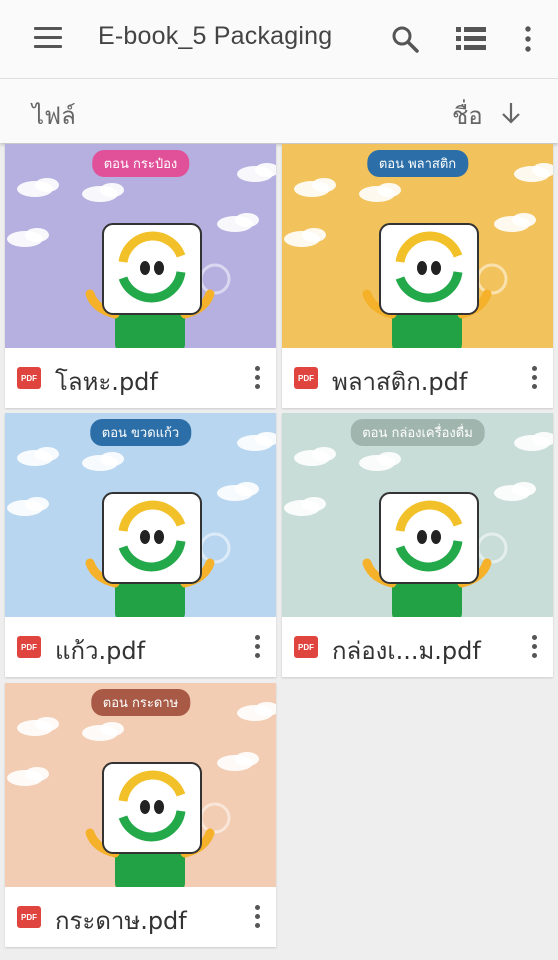  I want to click on file-card: ตอน กล่องเครื่องดื่ม PDF กล่องเ...ม.pdf, so click(417, 545).